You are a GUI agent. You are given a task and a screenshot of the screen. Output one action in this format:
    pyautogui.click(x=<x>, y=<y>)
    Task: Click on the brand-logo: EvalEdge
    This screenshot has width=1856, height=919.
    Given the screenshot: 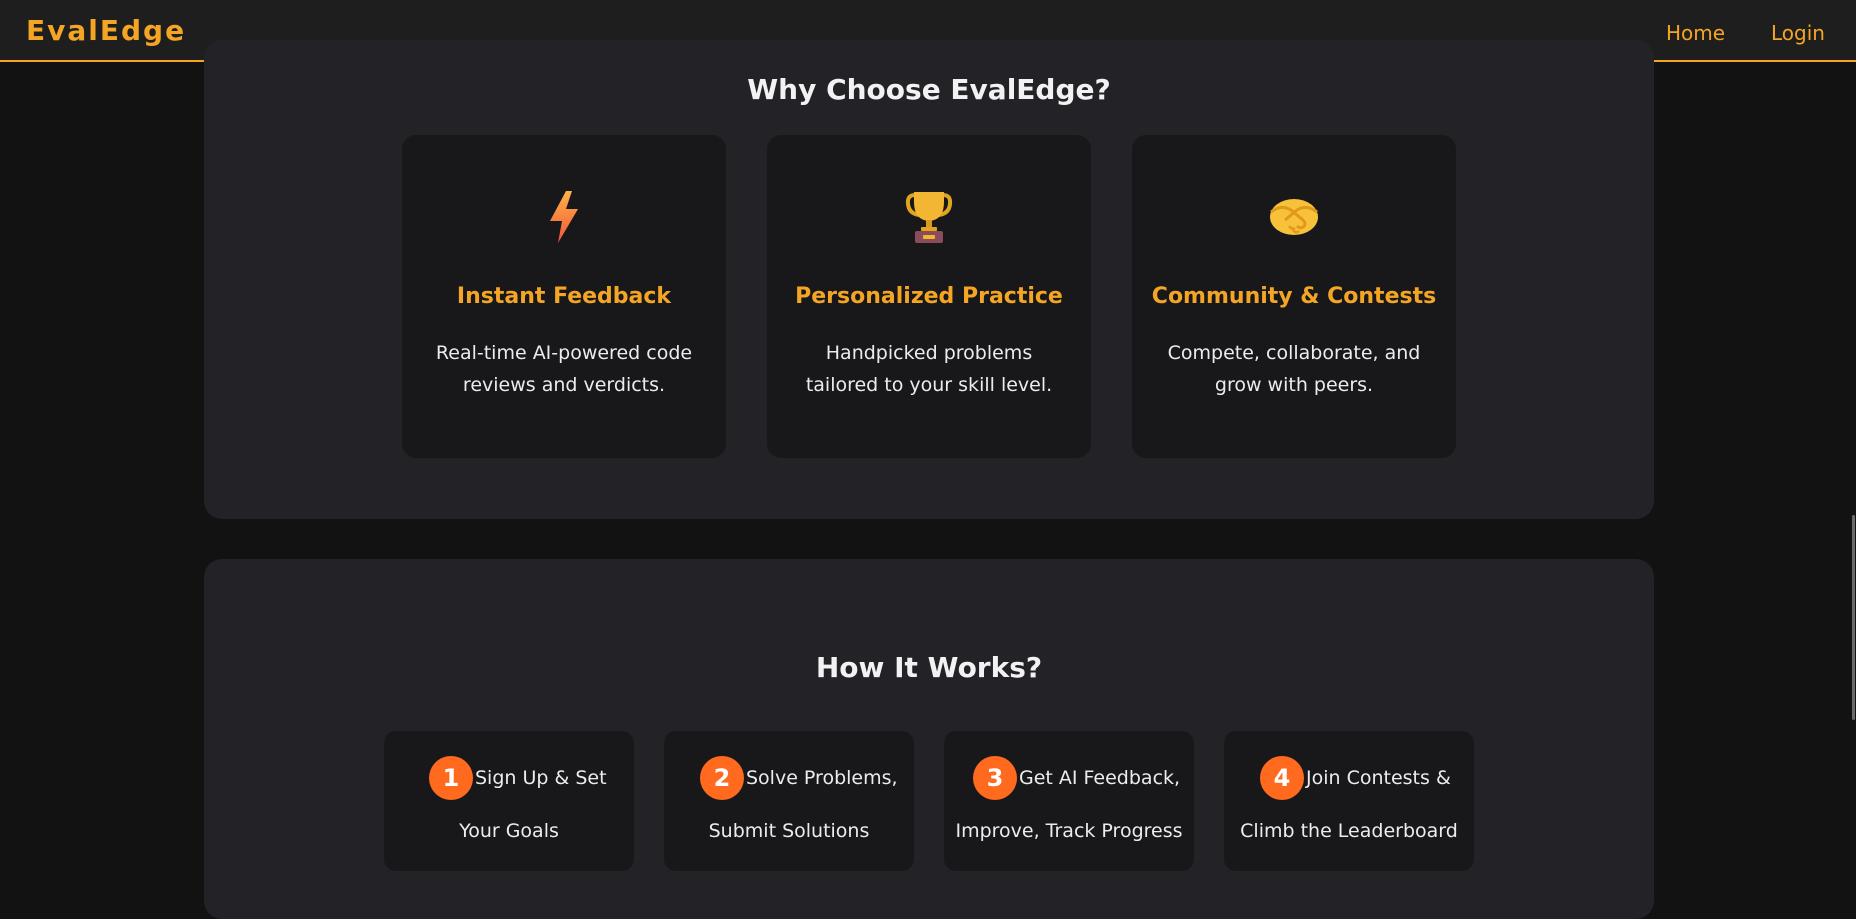 What is the action you would take?
    pyautogui.click(x=106, y=30)
    